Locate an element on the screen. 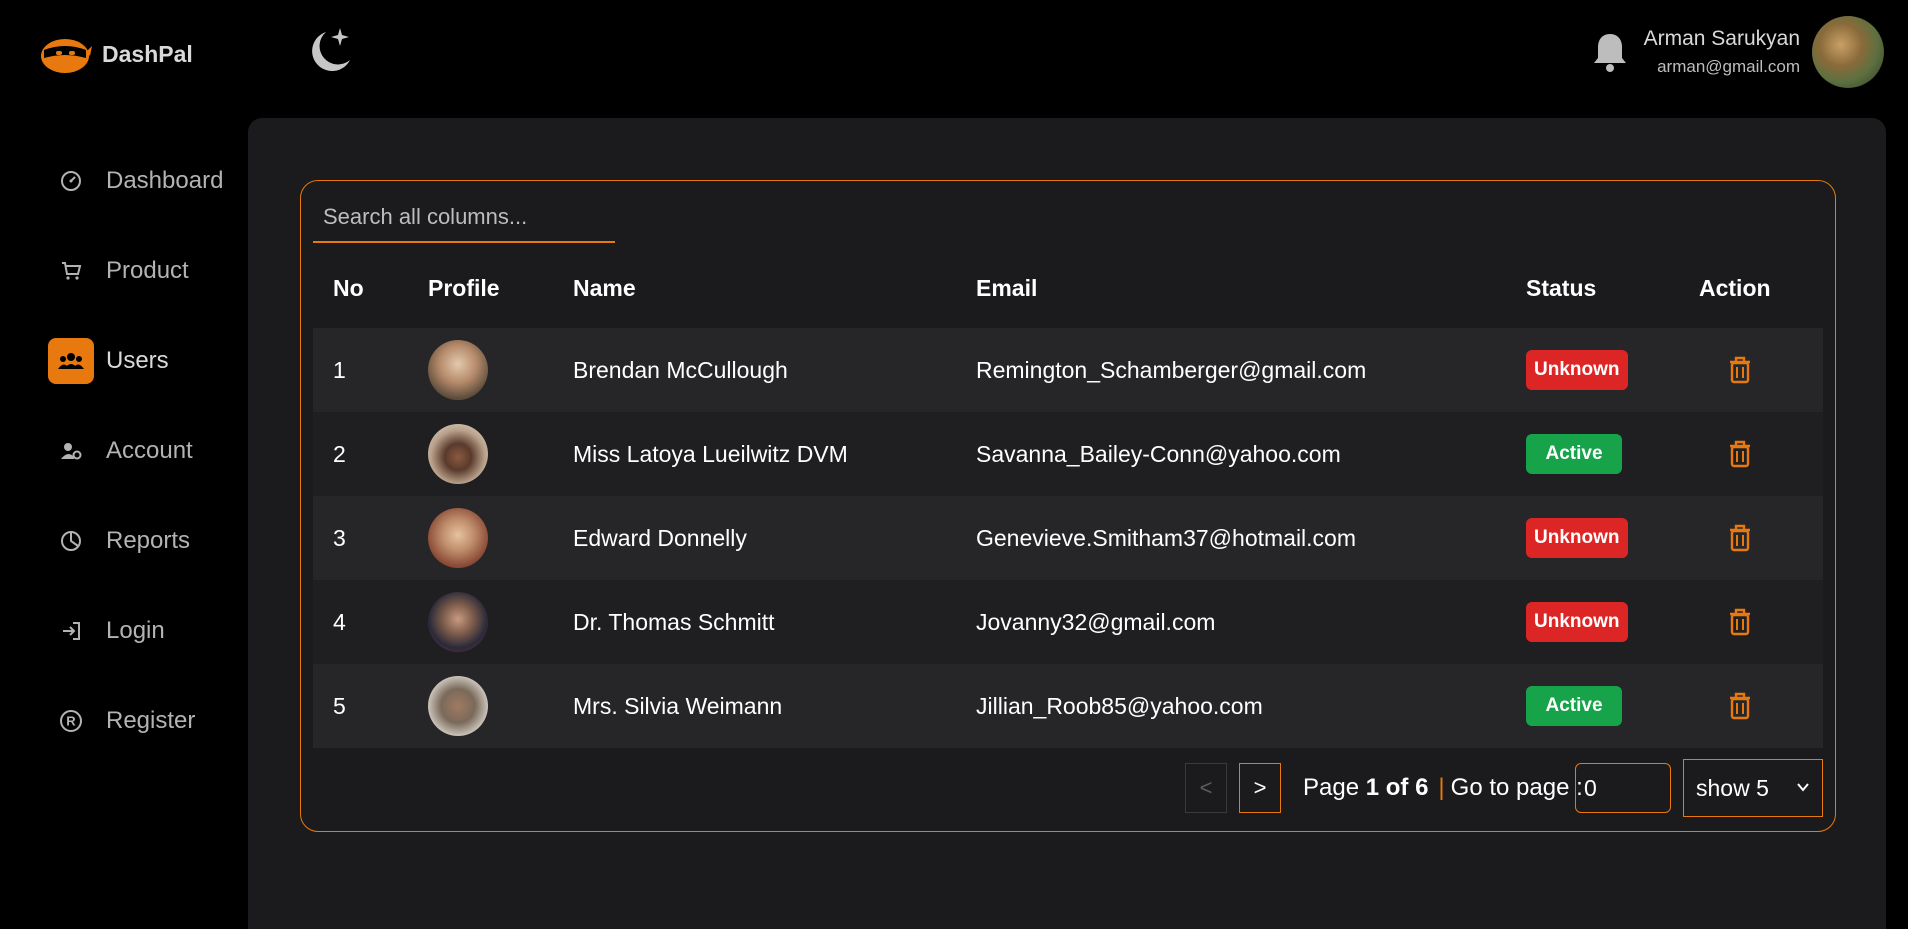  user-avatar is located at coordinates (1848, 52).